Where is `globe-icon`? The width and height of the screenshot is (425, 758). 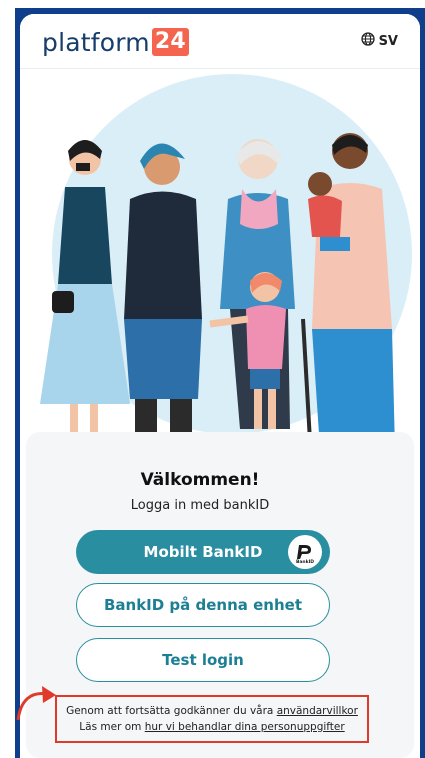
globe-icon is located at coordinates (367, 41).